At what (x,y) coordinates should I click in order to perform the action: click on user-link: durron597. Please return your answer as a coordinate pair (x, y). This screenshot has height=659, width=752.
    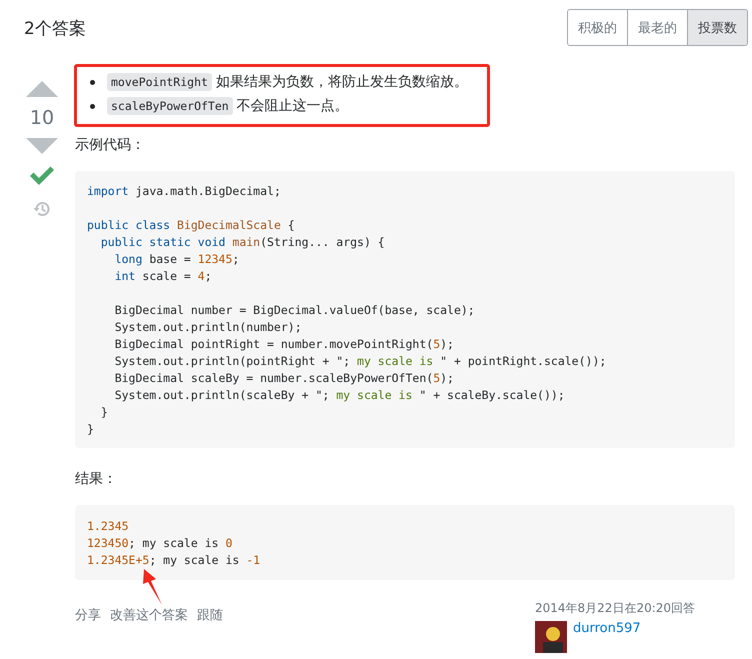
    Looking at the image, I should click on (607, 637).